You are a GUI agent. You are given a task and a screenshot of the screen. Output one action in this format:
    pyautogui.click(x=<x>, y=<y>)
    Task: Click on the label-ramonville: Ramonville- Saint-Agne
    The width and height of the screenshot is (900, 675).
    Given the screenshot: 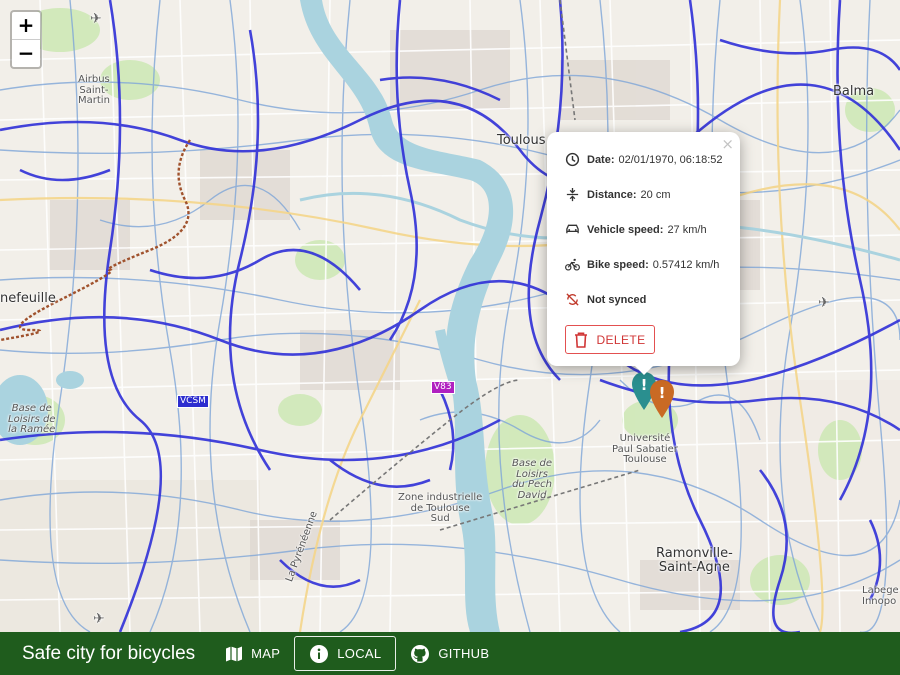 What is the action you would take?
    pyautogui.click(x=694, y=560)
    